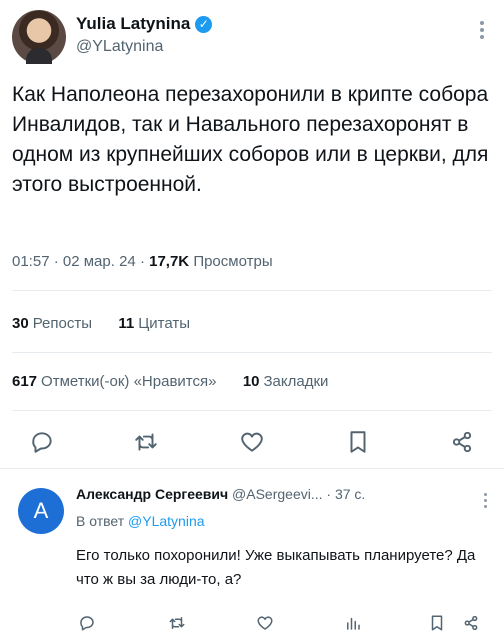 The width and height of the screenshot is (504, 640). What do you see at coordinates (345, 494) in the screenshot?
I see `reply-time: · 37 с.` at bounding box center [345, 494].